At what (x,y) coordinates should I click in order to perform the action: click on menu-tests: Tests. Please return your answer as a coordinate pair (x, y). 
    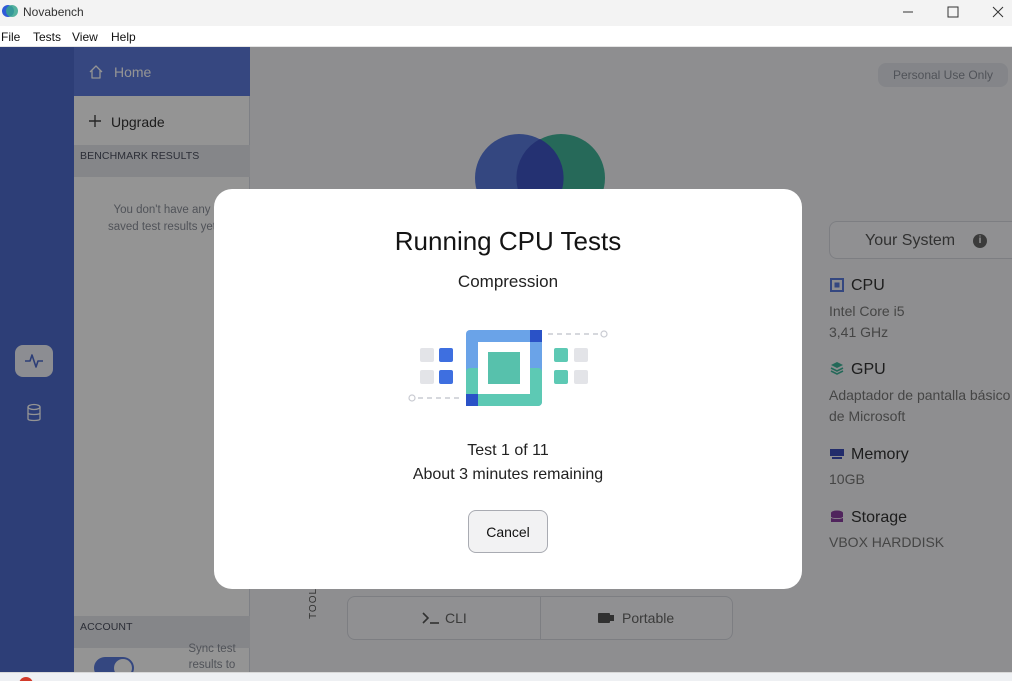
    Looking at the image, I should click on (47, 37).